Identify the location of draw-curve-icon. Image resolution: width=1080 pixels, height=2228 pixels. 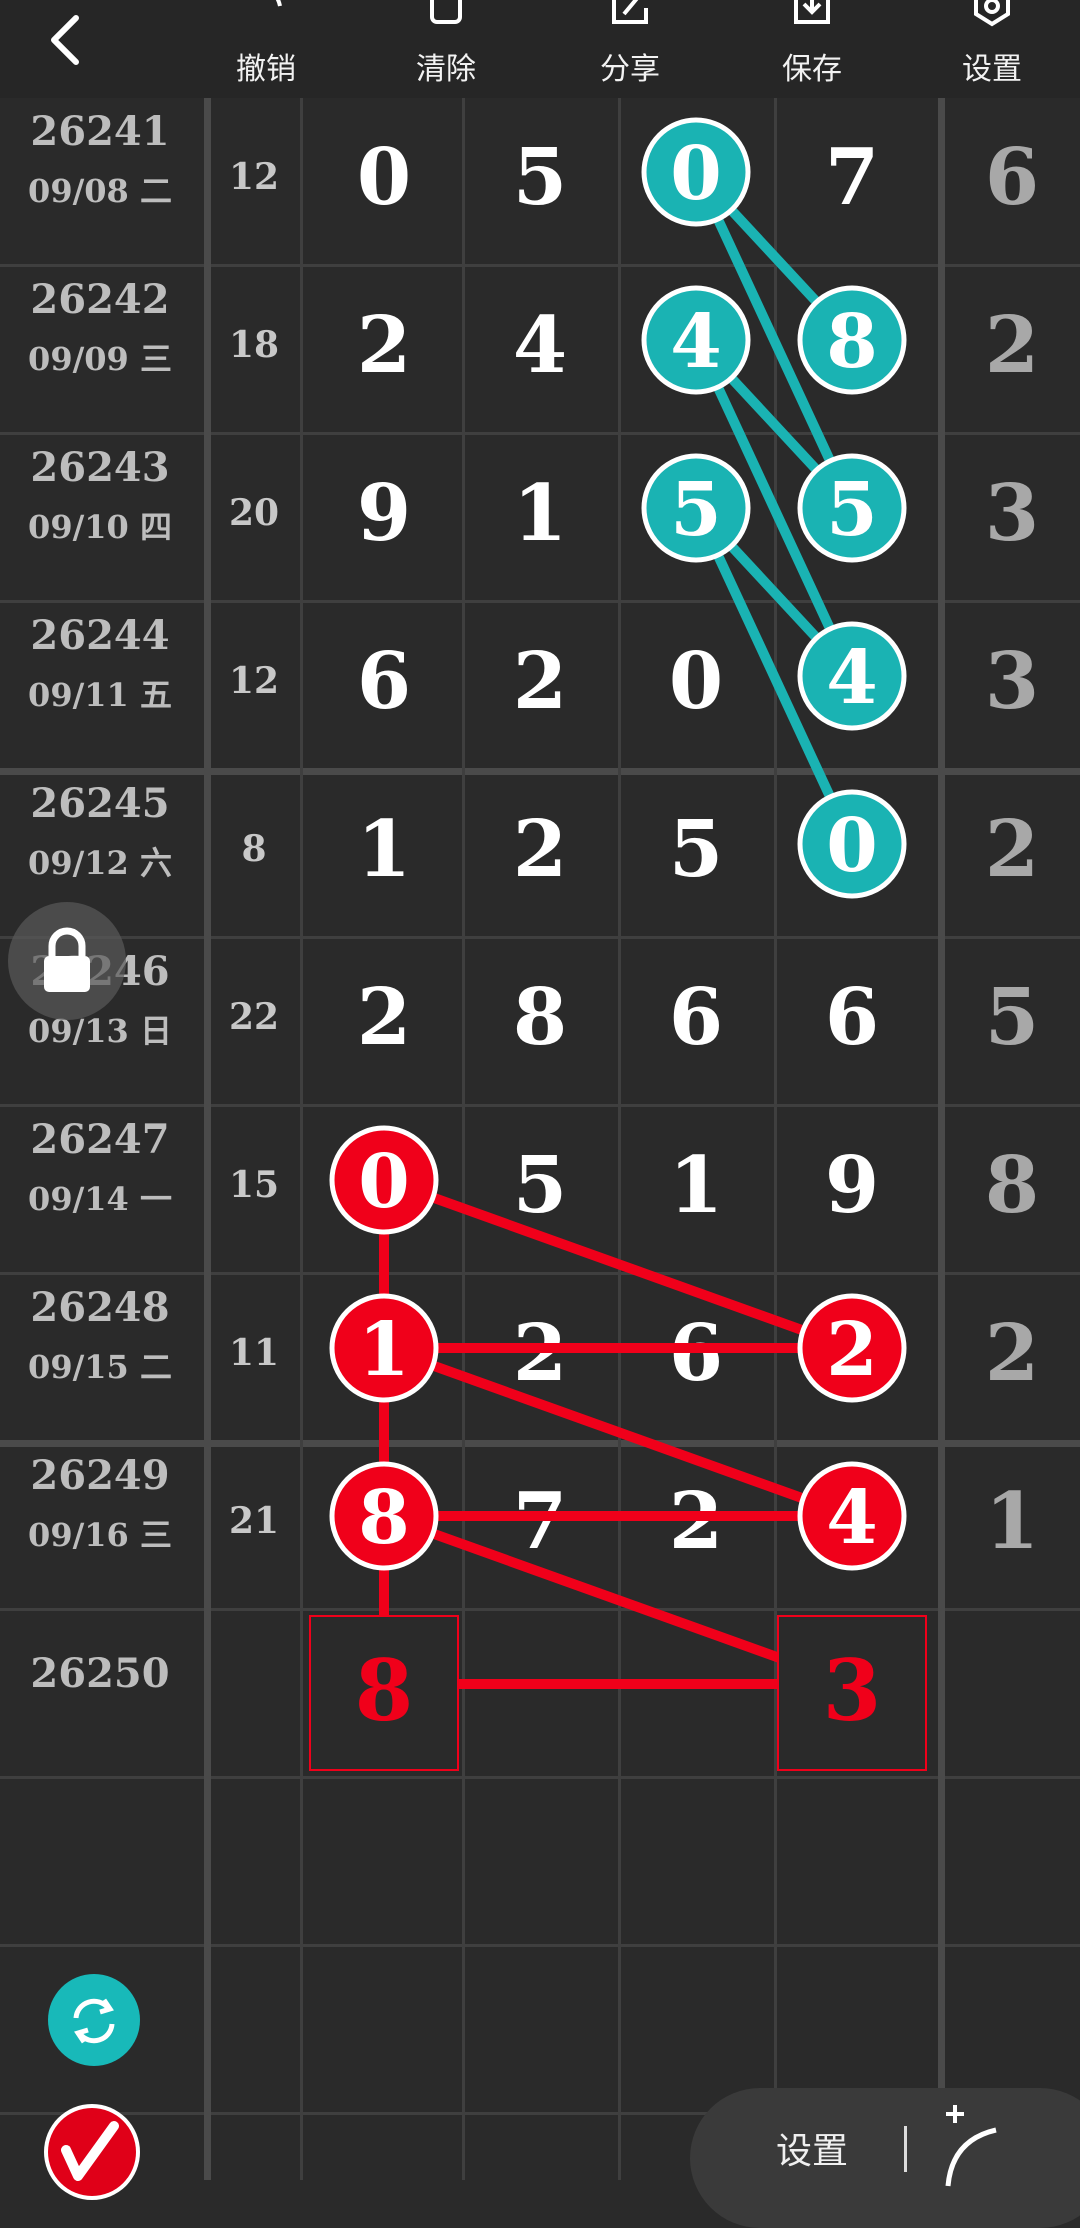
(975, 2145).